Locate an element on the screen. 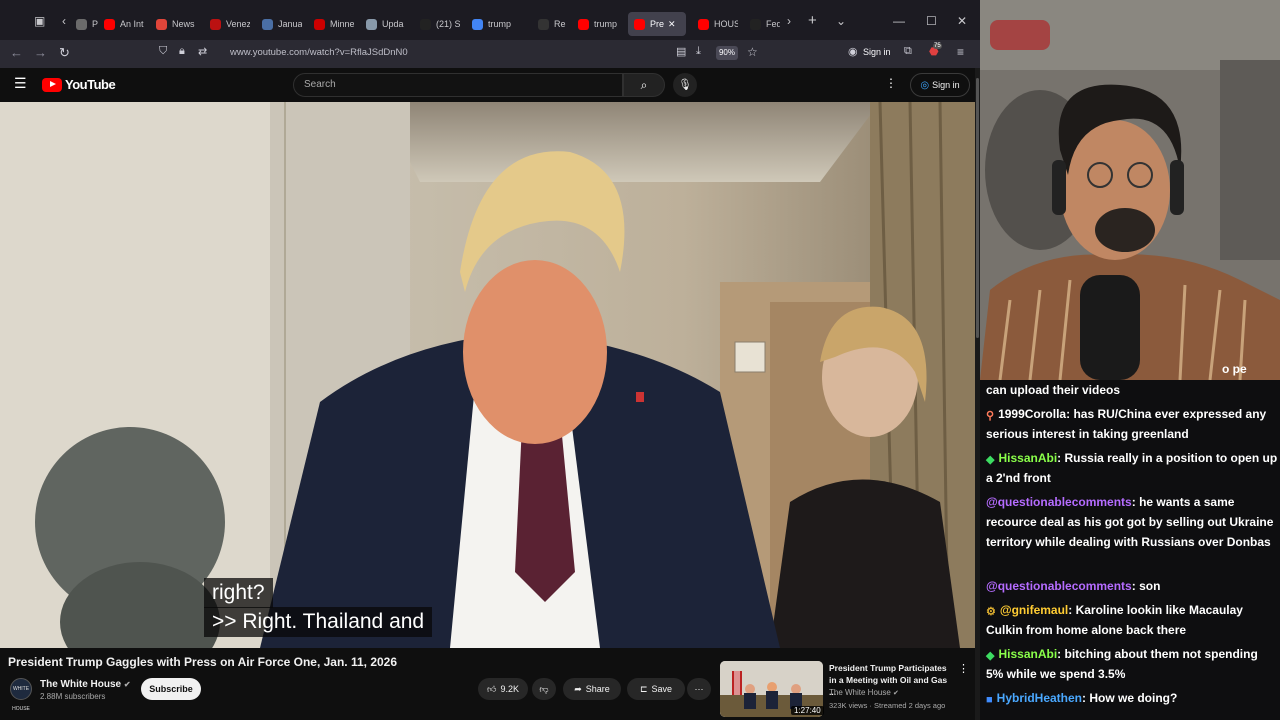  chat-text: : How we doing? is located at coordinates (1130, 698).